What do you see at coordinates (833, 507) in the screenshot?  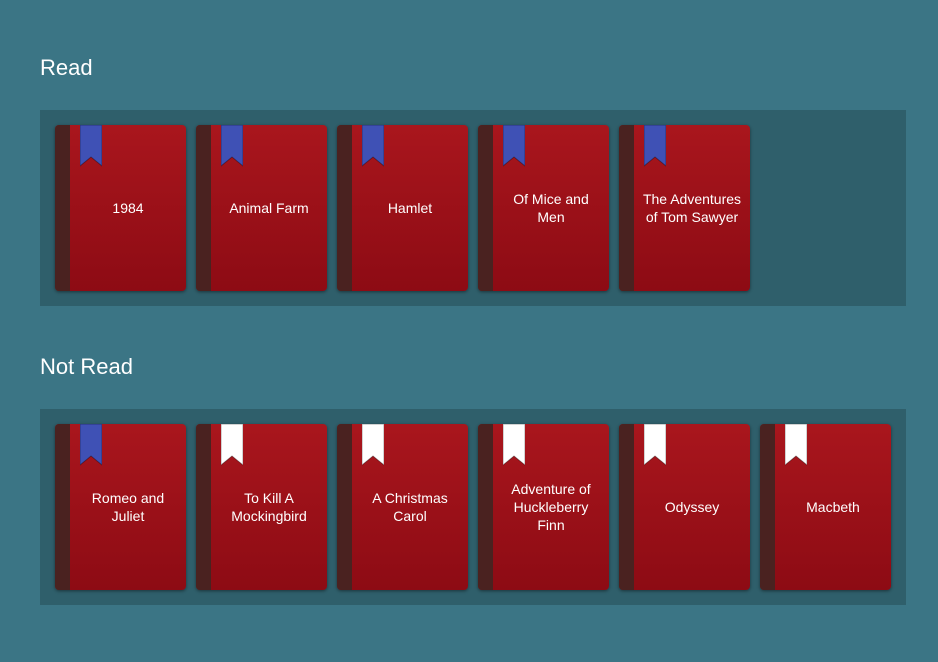 I see `book-title: Macbeth` at bounding box center [833, 507].